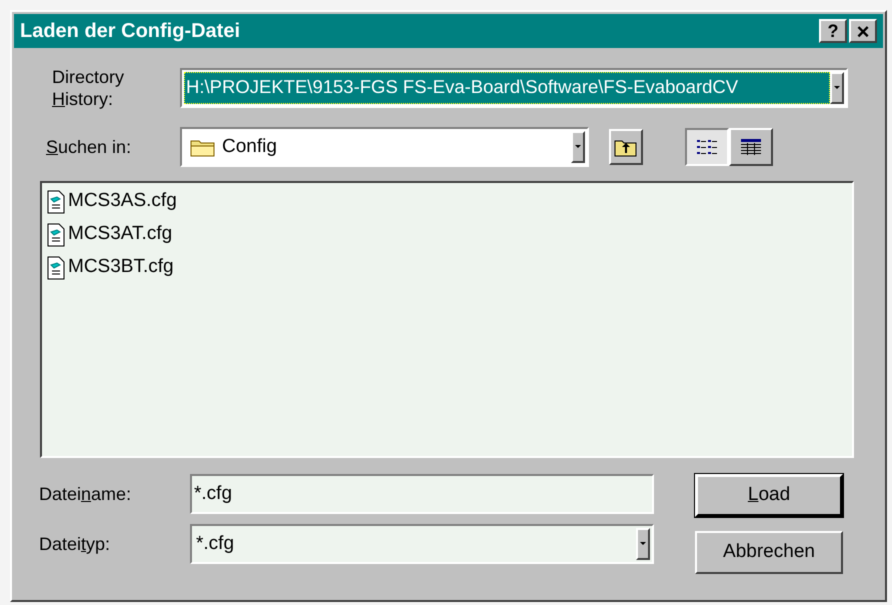 This screenshot has height=605, width=892. What do you see at coordinates (249, 147) in the screenshot?
I see `look-in-value: Config` at bounding box center [249, 147].